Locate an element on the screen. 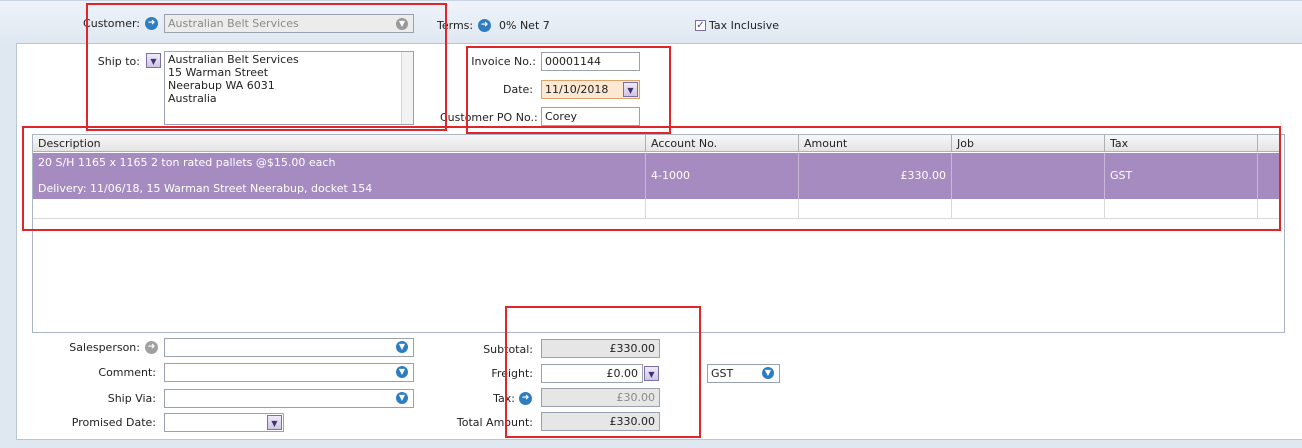 The image size is (1302, 448). annotation-box-customer is located at coordinates (266, 67).